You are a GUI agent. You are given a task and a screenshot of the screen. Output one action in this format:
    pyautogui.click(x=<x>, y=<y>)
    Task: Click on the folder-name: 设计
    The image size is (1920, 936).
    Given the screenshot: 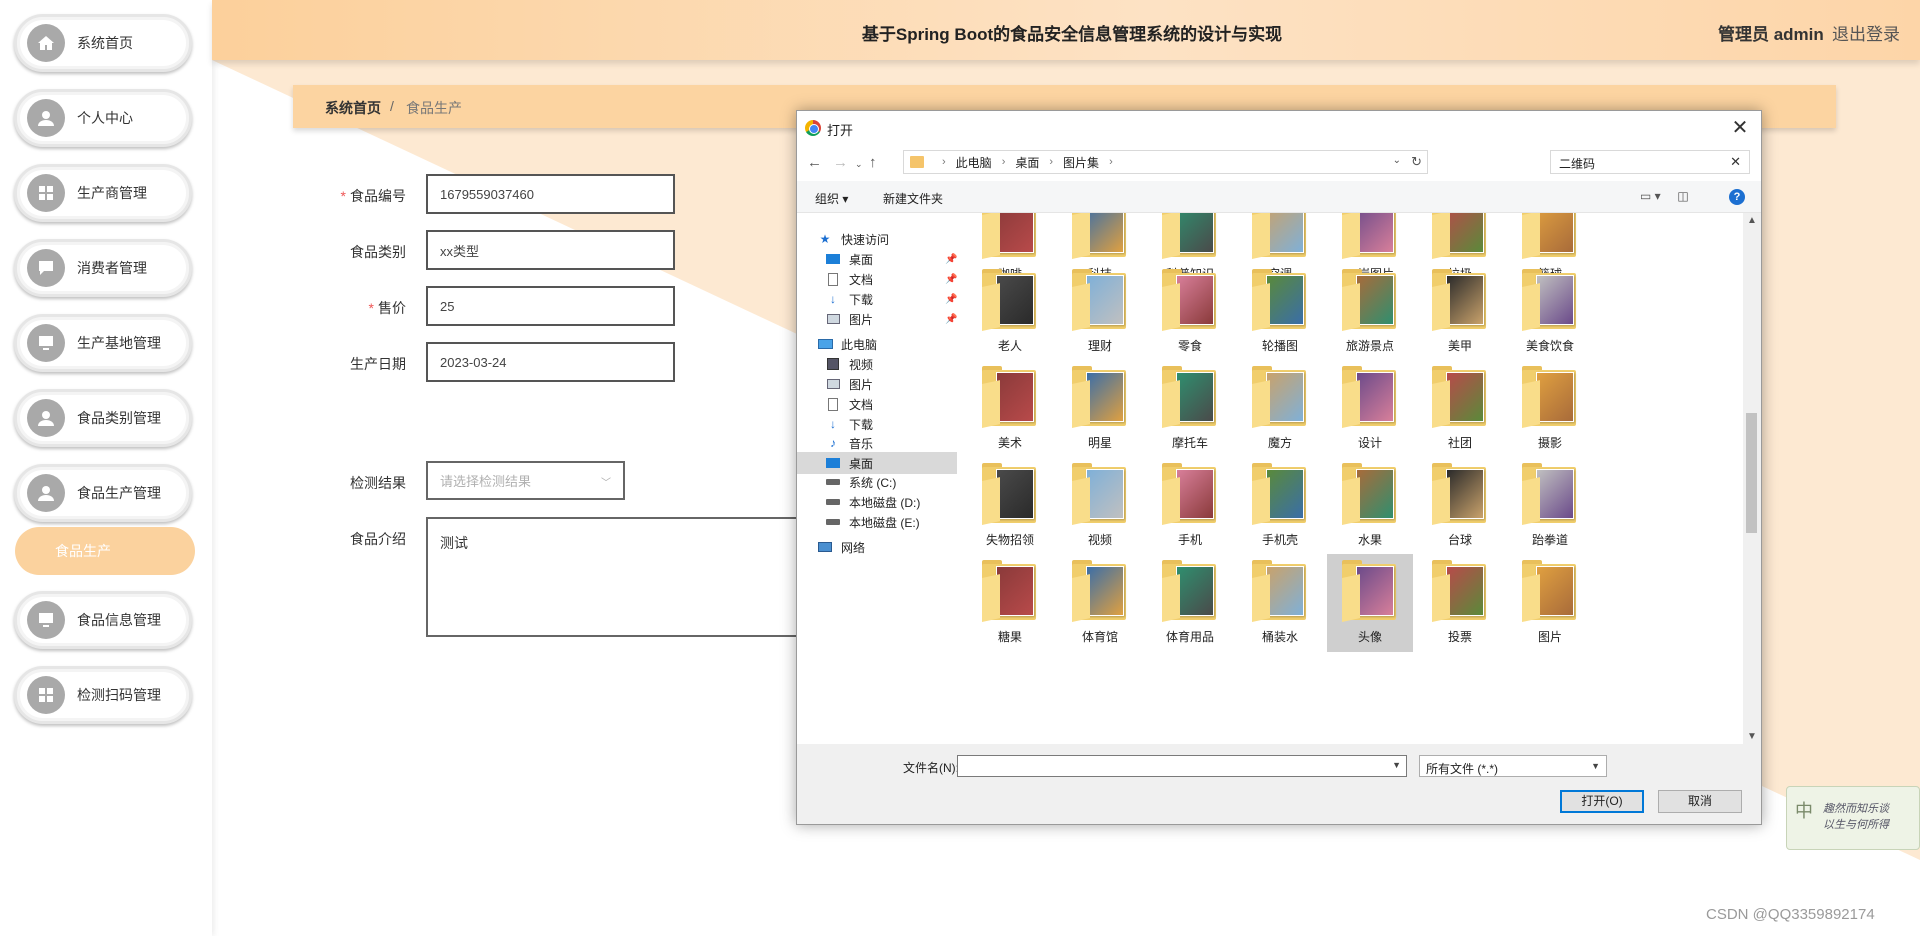 What is the action you would take?
    pyautogui.click(x=1369, y=443)
    